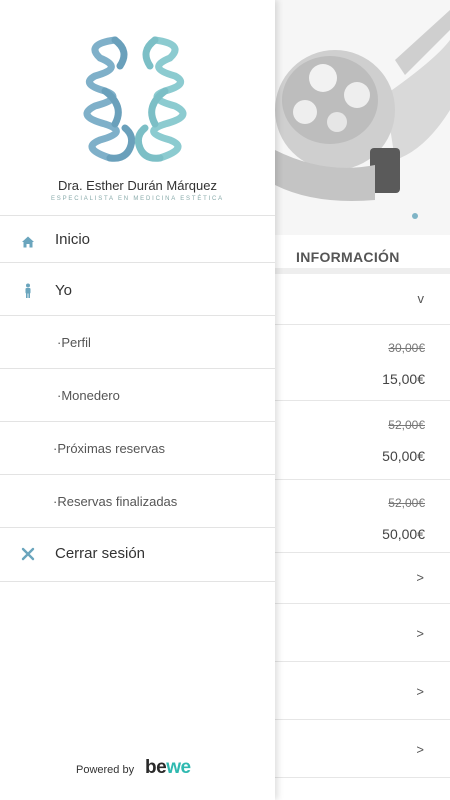  Describe the element at coordinates (28, 242) in the screenshot. I see `home-icon` at that location.